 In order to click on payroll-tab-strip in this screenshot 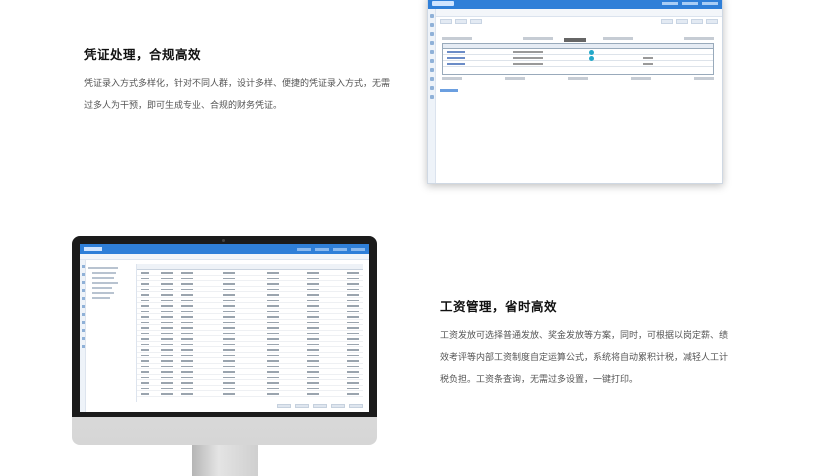, I will do `click(224, 257)`.